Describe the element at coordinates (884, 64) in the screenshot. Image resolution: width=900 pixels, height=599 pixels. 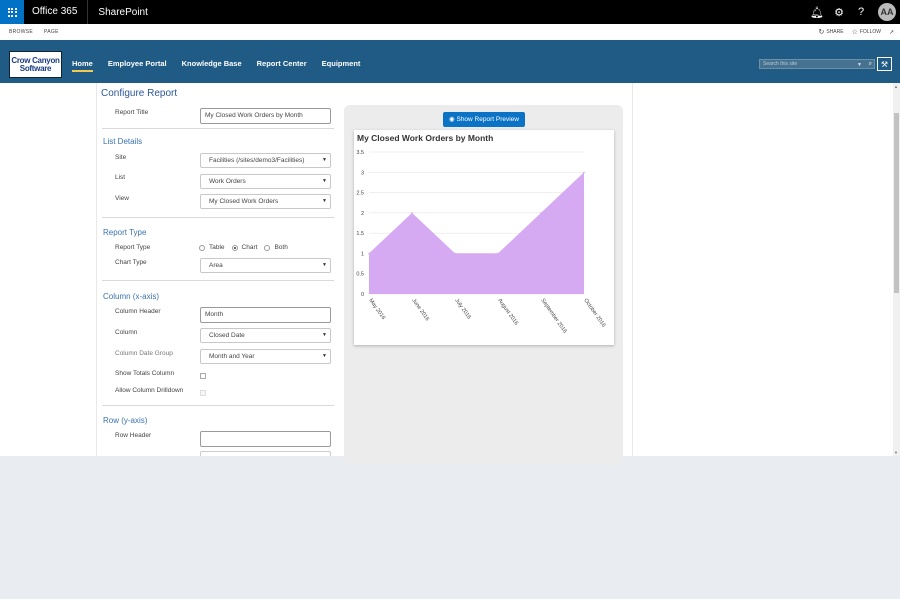
I see `edit-settings-icon: ⚒` at that location.